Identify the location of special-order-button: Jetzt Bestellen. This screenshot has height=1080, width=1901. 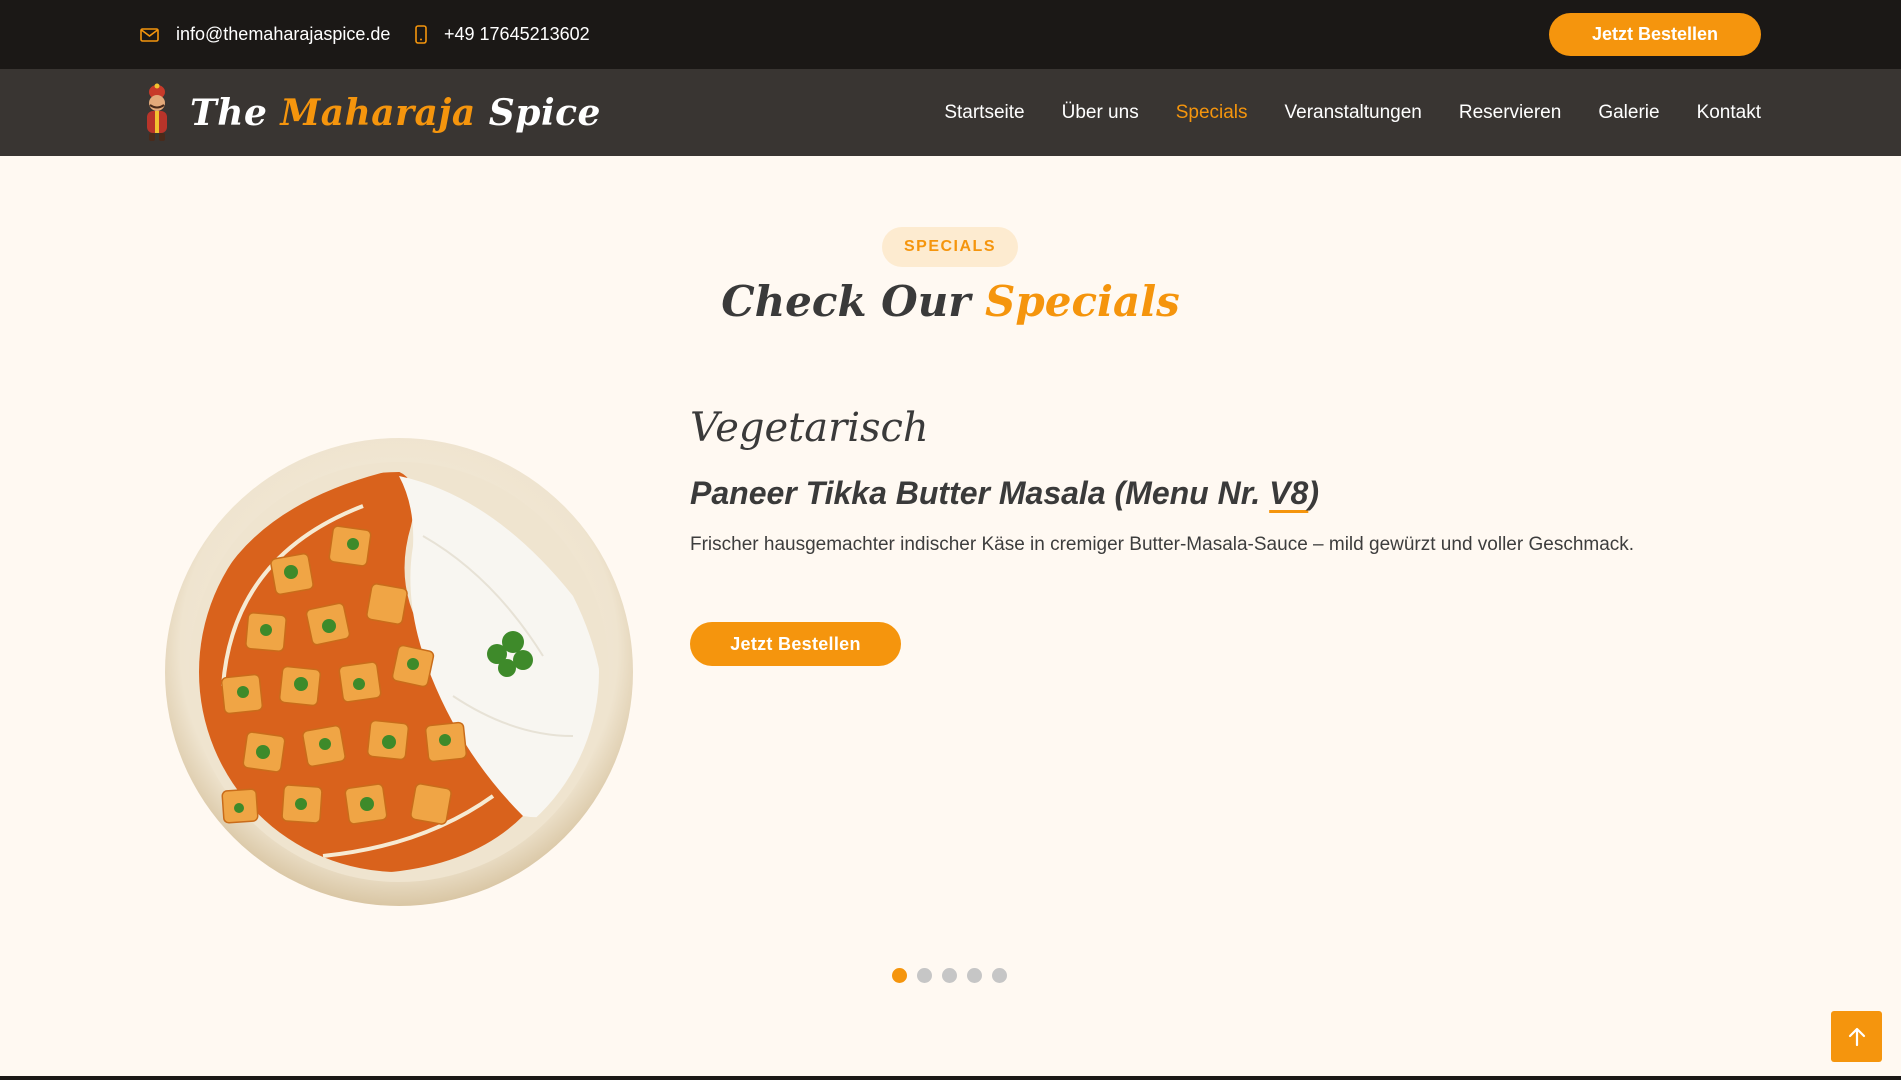
(795, 644).